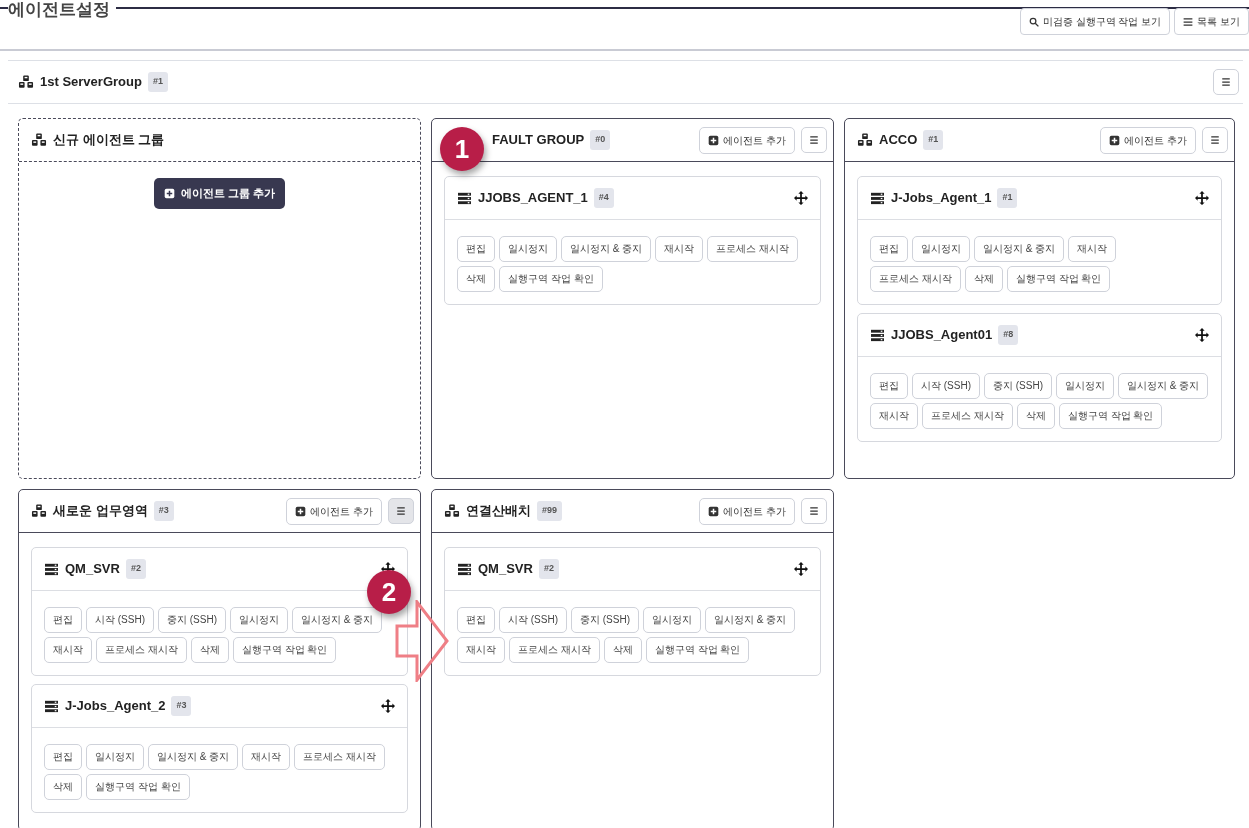  What do you see at coordinates (941, 198) in the screenshot?
I see `agent-name: J-Jobs_Agent_1` at bounding box center [941, 198].